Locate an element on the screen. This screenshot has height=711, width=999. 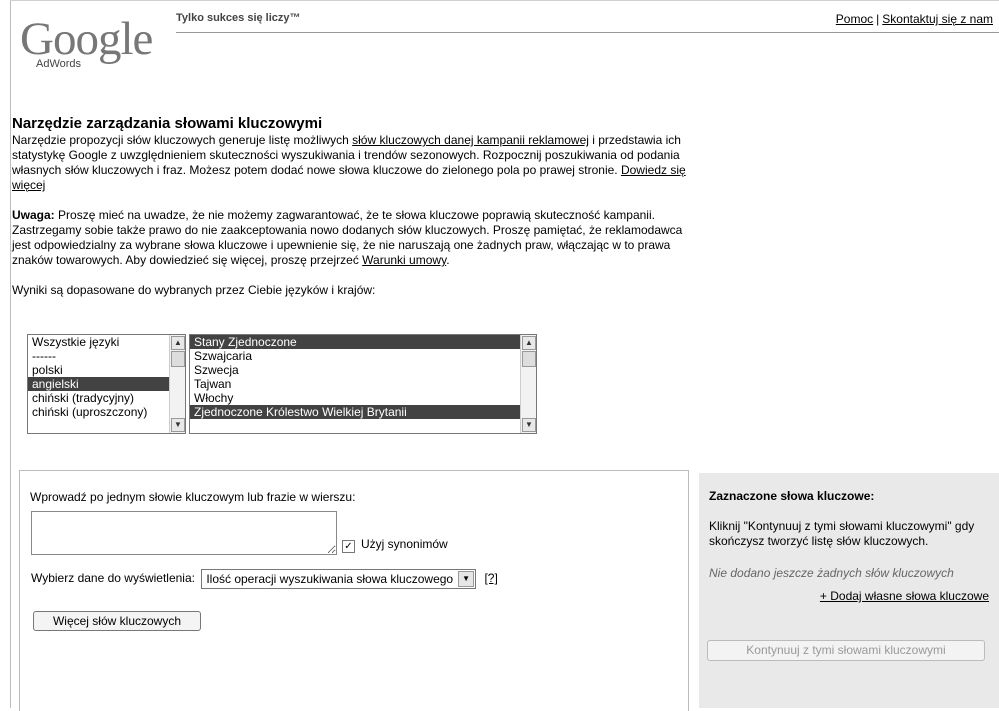
page-left-border is located at coordinates (10, 354).